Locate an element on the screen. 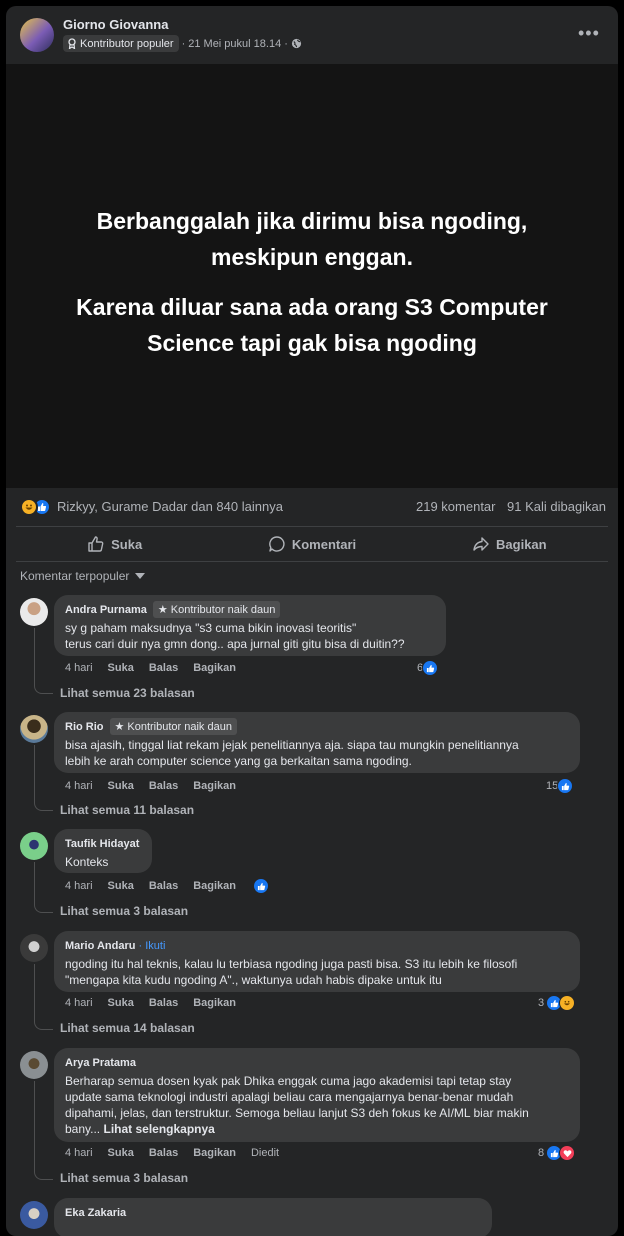 The image size is (624, 1236). comment-author: Eka Zakaria is located at coordinates (95, 1213).